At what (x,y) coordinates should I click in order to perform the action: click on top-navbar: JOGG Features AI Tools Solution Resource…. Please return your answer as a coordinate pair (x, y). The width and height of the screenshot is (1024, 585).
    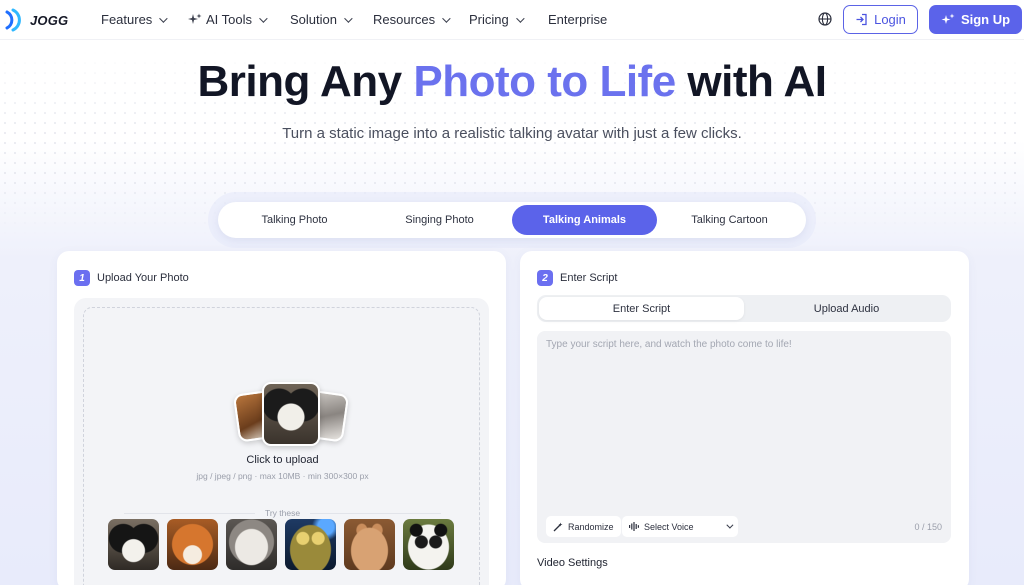
    Looking at the image, I should click on (512, 20).